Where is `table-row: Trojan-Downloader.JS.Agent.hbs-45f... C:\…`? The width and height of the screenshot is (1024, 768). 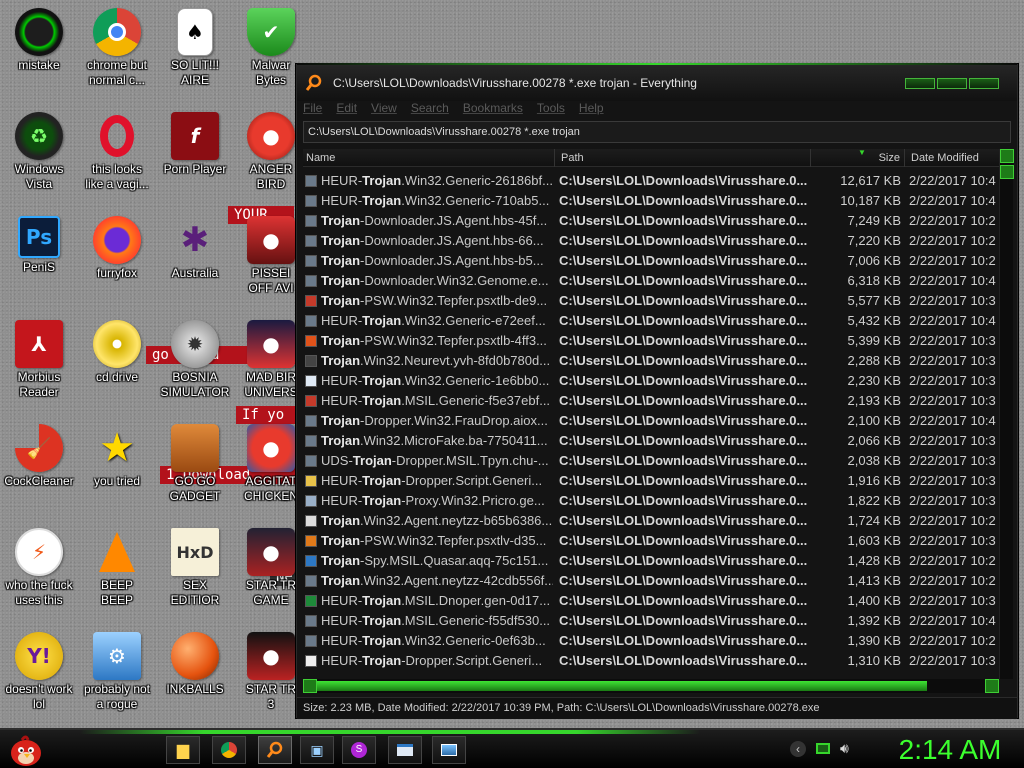 table-row: Trojan-Downloader.JS.Agent.hbs-45f... C:\… is located at coordinates (651, 221).